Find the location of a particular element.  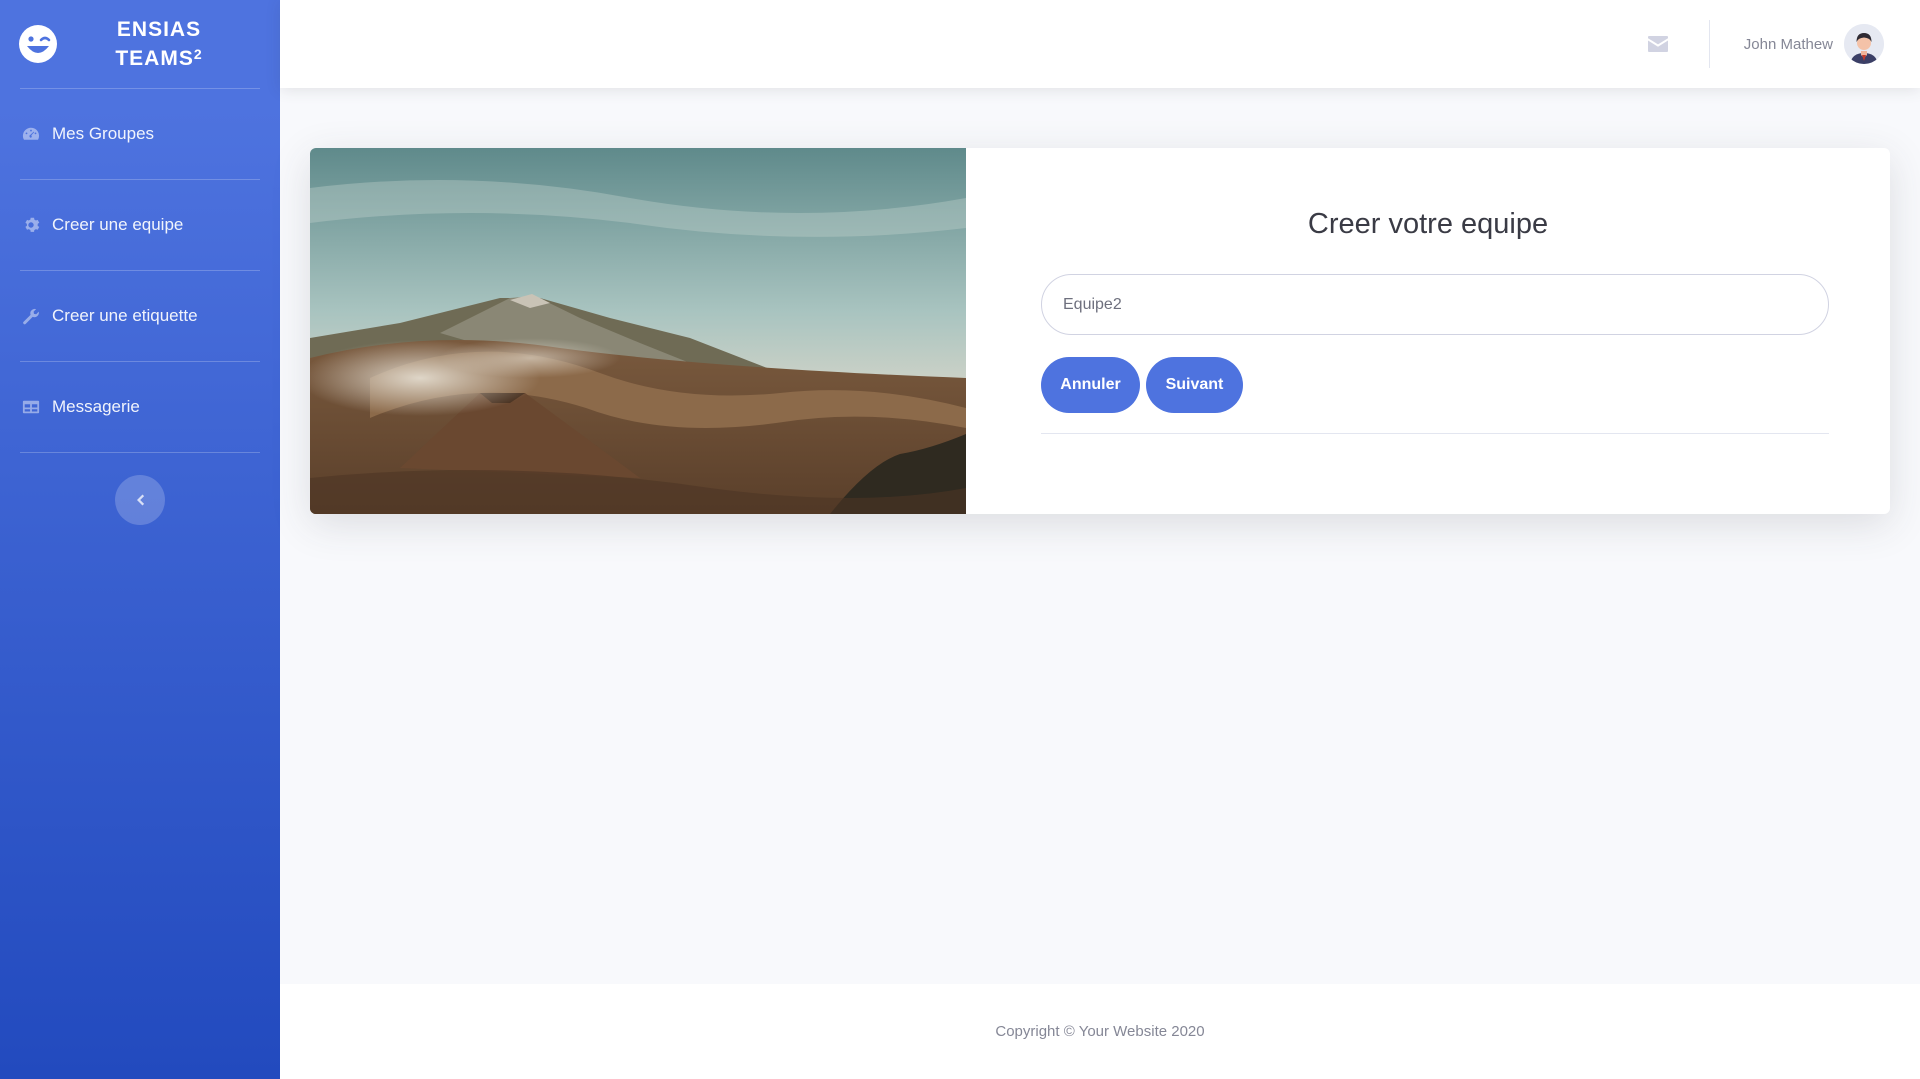

sidebar-item-label: Mes Groupes is located at coordinates (103, 133).